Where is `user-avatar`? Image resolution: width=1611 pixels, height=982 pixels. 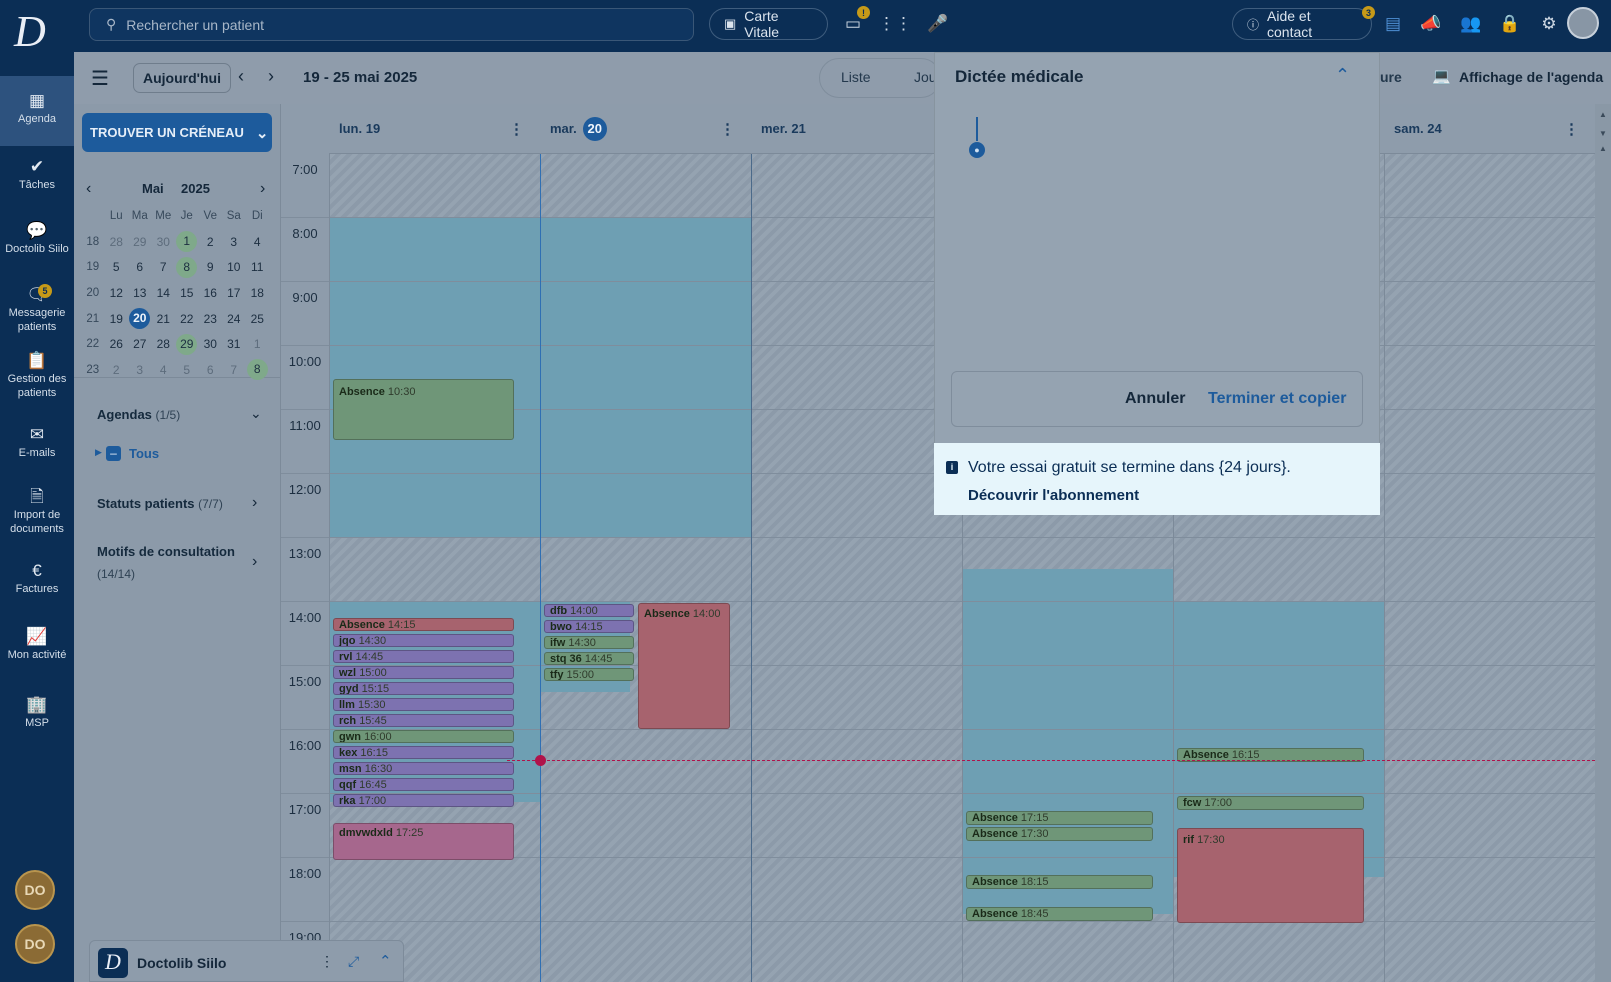 user-avatar is located at coordinates (1583, 23).